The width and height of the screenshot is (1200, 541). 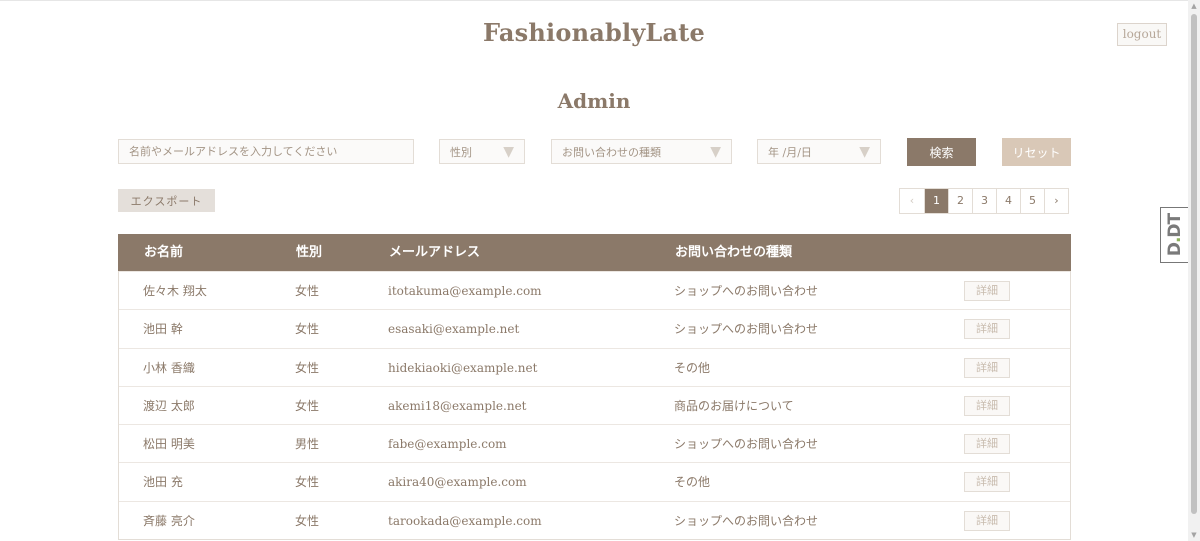 I want to click on date-input-label: 年 /月/日, so click(x=790, y=152).